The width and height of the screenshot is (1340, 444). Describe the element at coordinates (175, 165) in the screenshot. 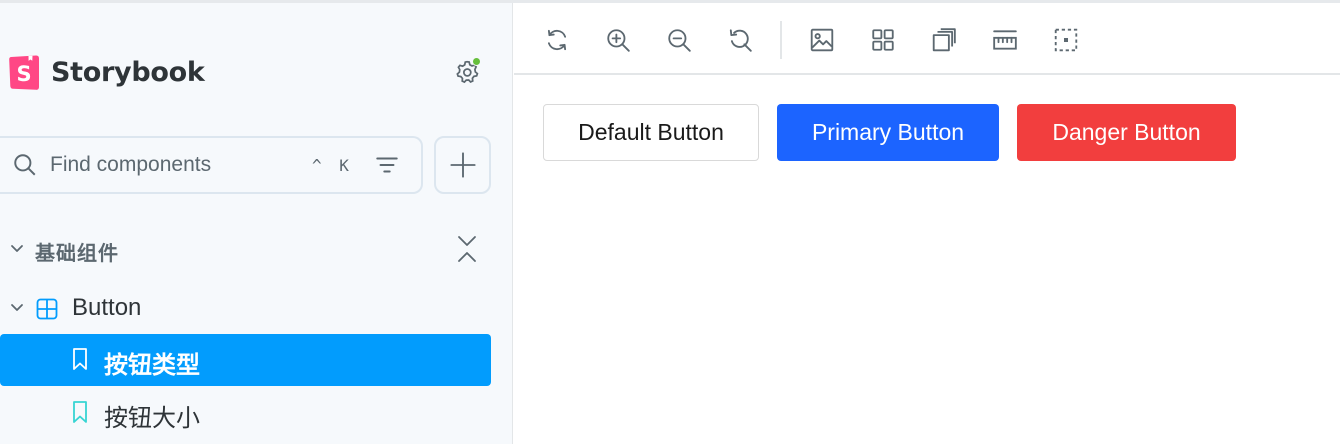

I see `search-input` at that location.